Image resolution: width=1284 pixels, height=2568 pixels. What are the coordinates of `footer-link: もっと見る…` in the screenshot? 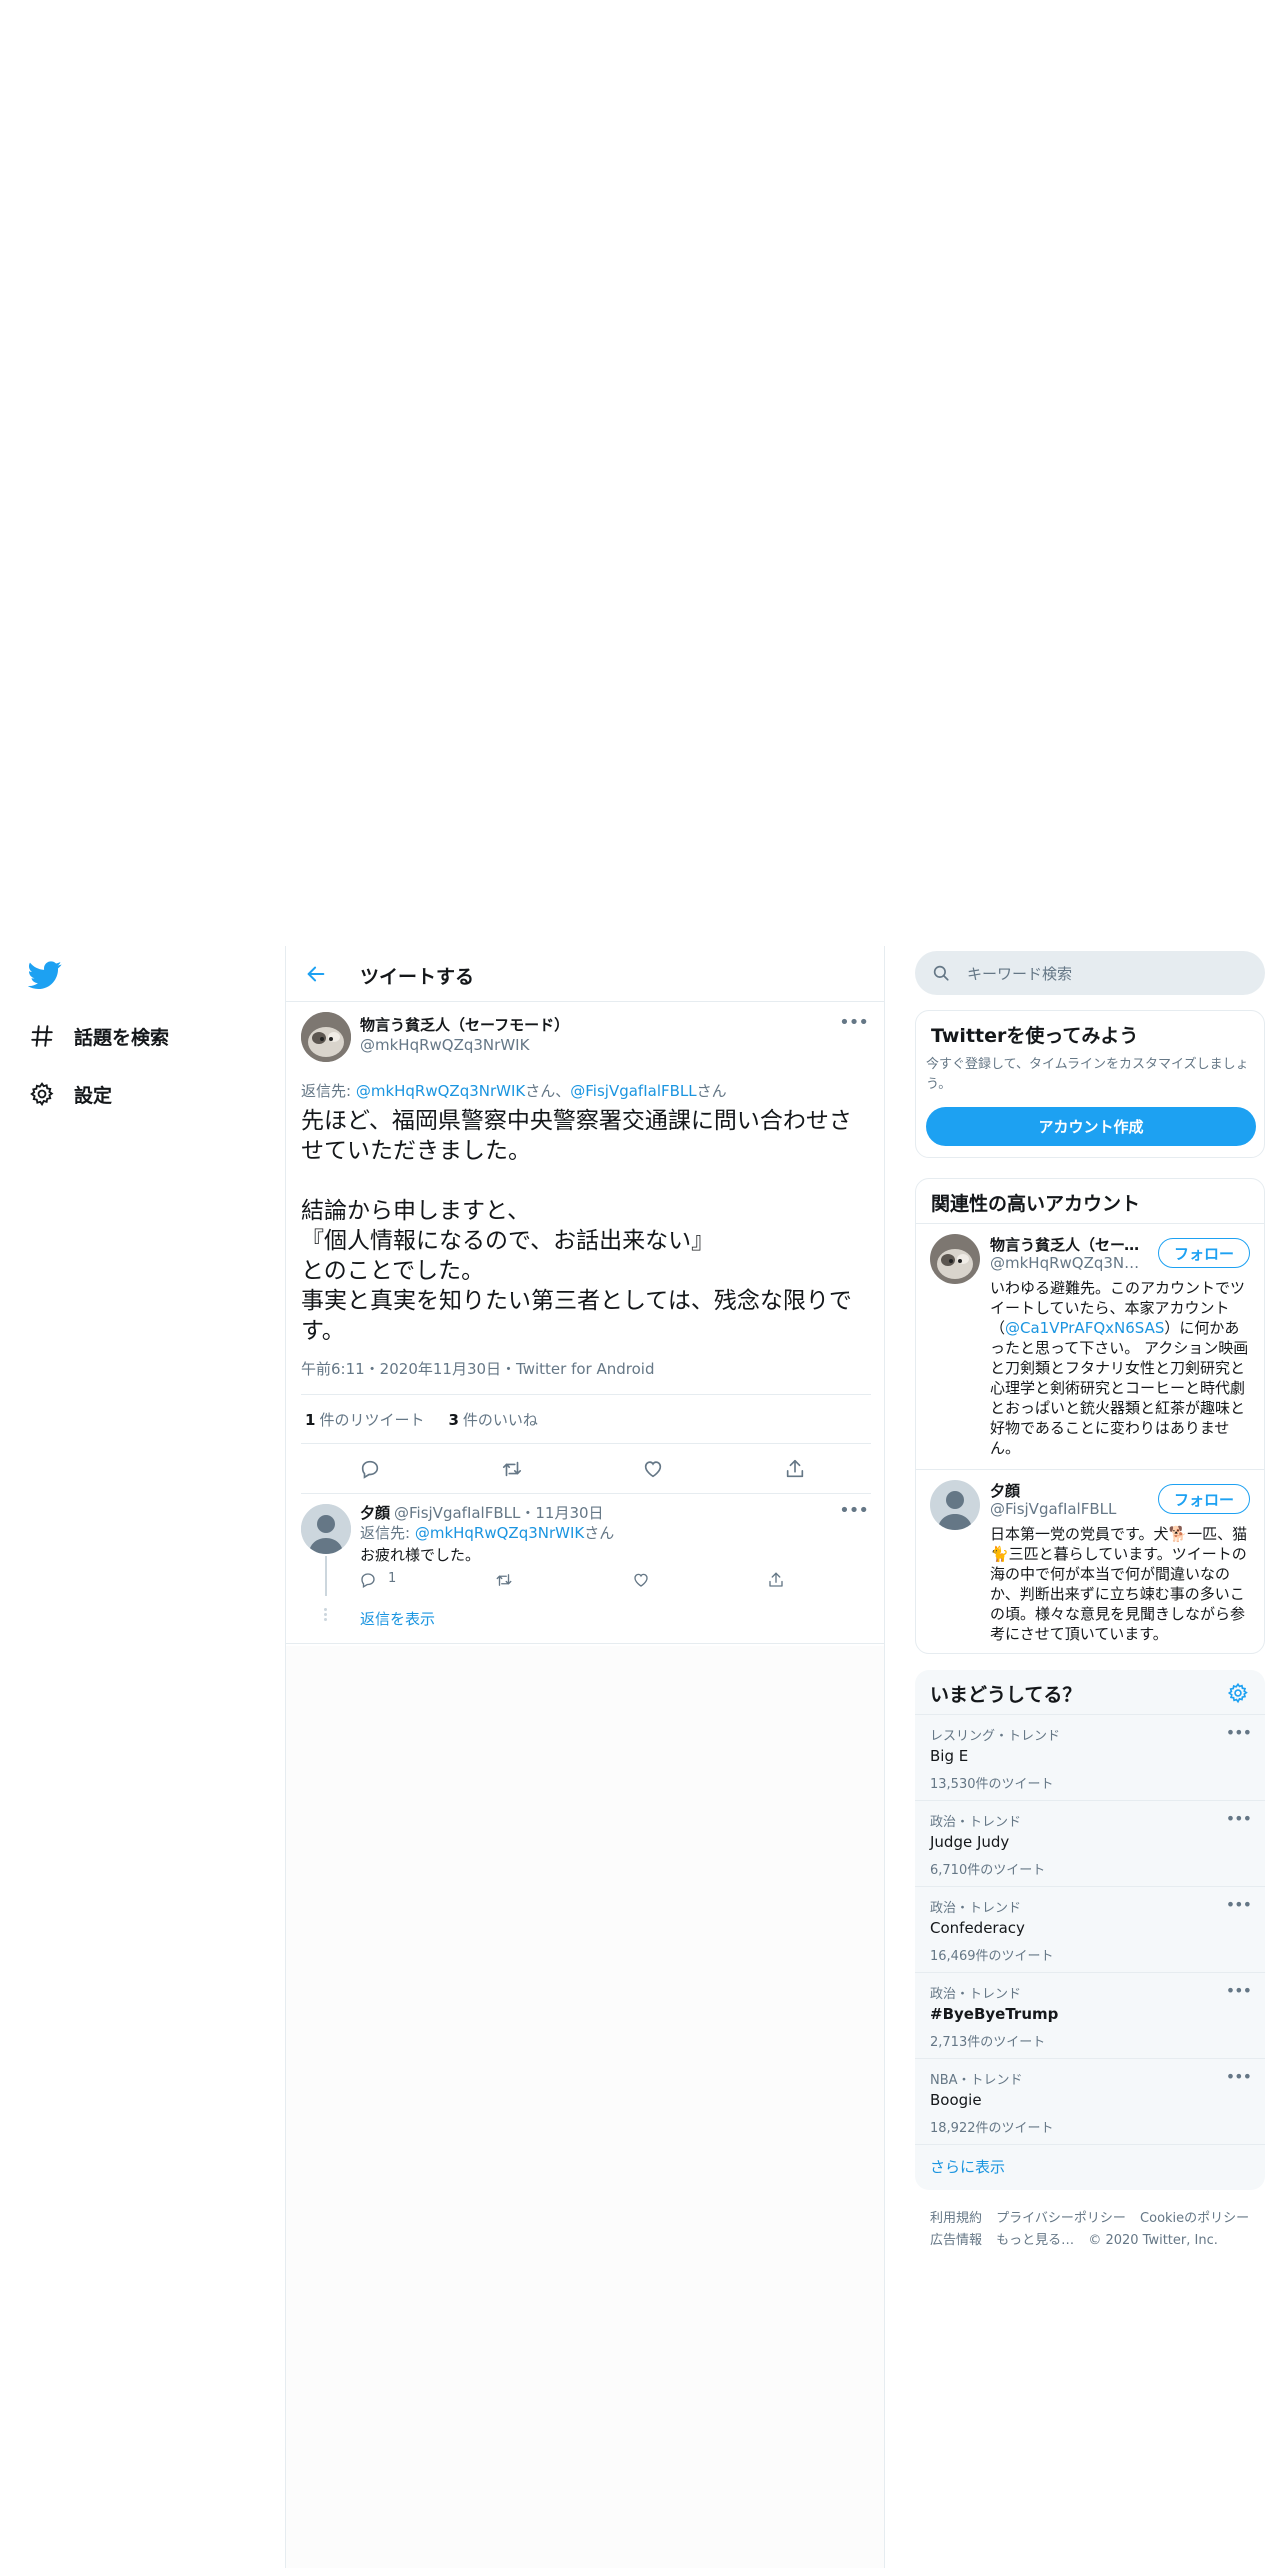 It's located at (1035, 2240).